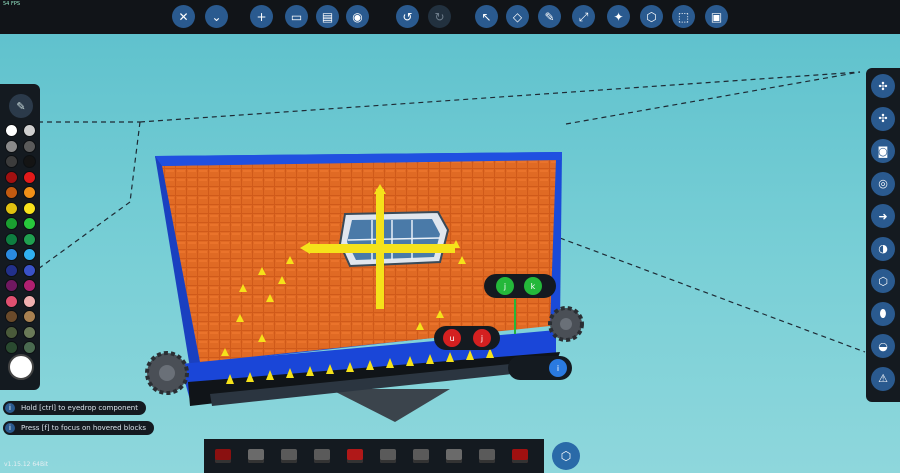 The width and height of the screenshot is (900, 473). I want to click on cube-icon: ⬡, so click(883, 281).